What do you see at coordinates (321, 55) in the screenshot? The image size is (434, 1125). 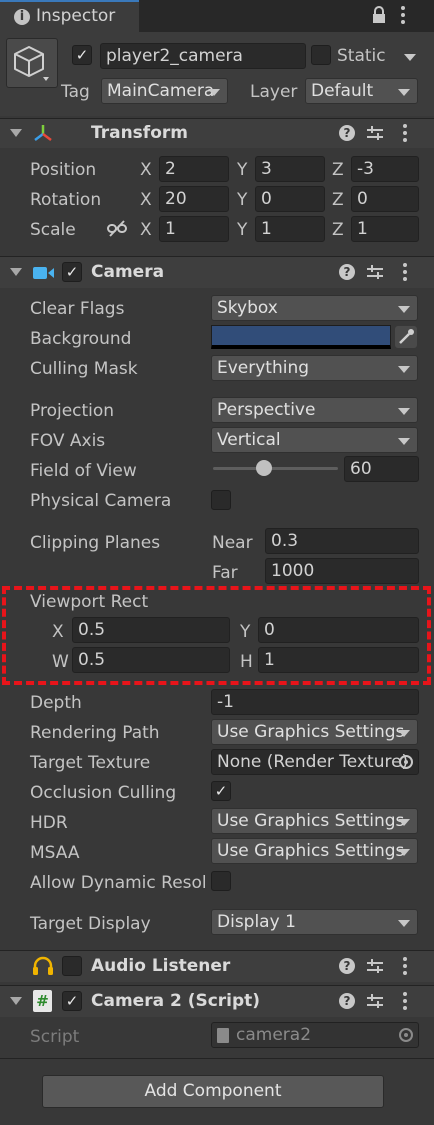 I see `static-checkbox` at bounding box center [321, 55].